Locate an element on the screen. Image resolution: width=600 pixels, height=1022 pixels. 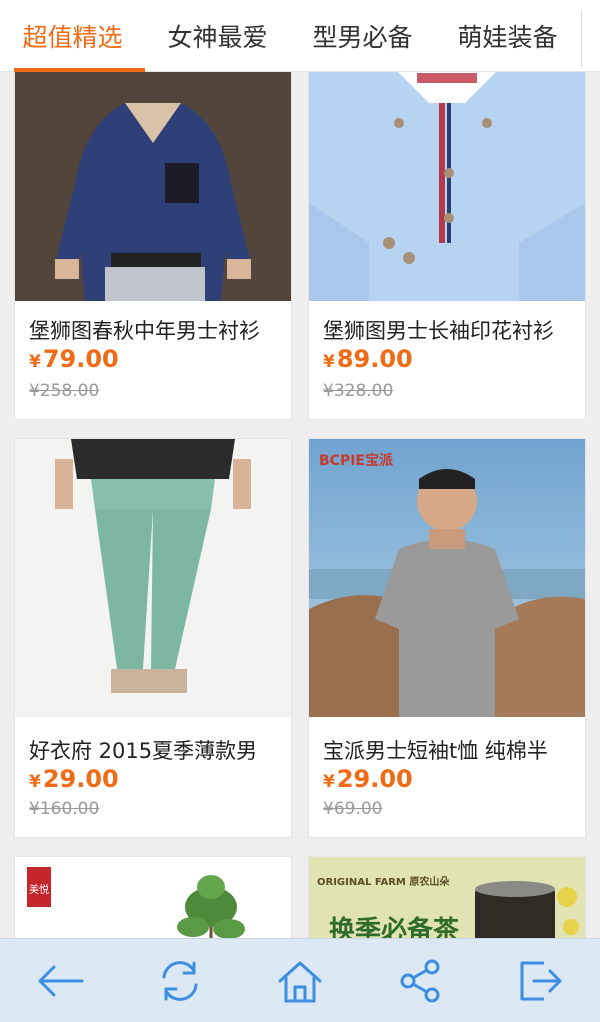
tab-goddess-favorites: 女神最爱 is located at coordinates (217, 36).